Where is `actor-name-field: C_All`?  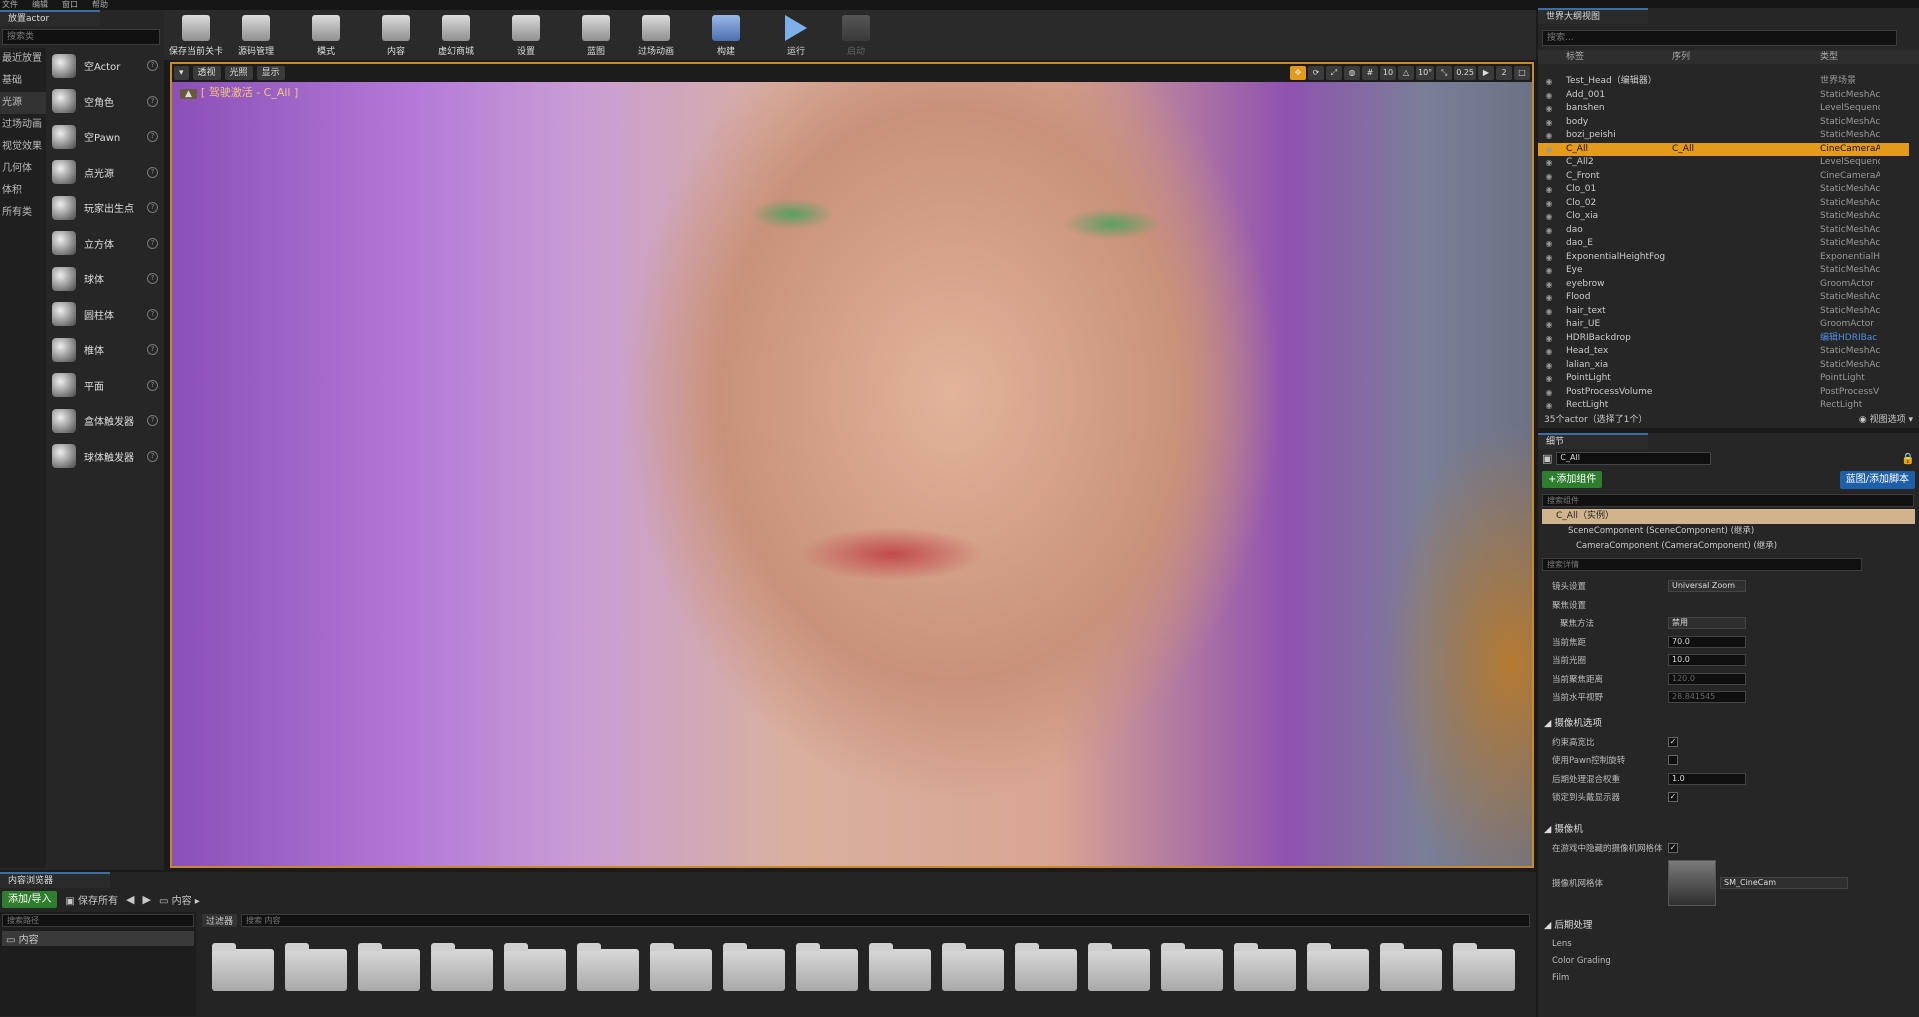
actor-name-field: C_All is located at coordinates (1634, 458).